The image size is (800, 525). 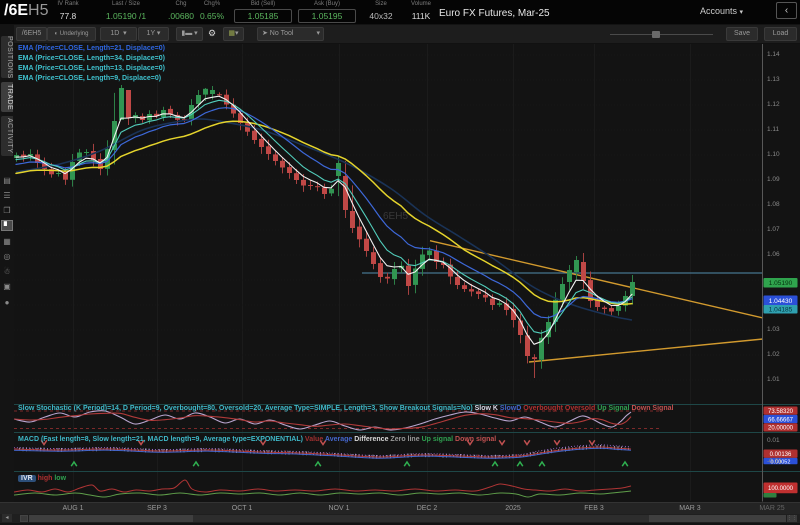 I want to click on svg-text: 66.66667, so click(x=781, y=420).